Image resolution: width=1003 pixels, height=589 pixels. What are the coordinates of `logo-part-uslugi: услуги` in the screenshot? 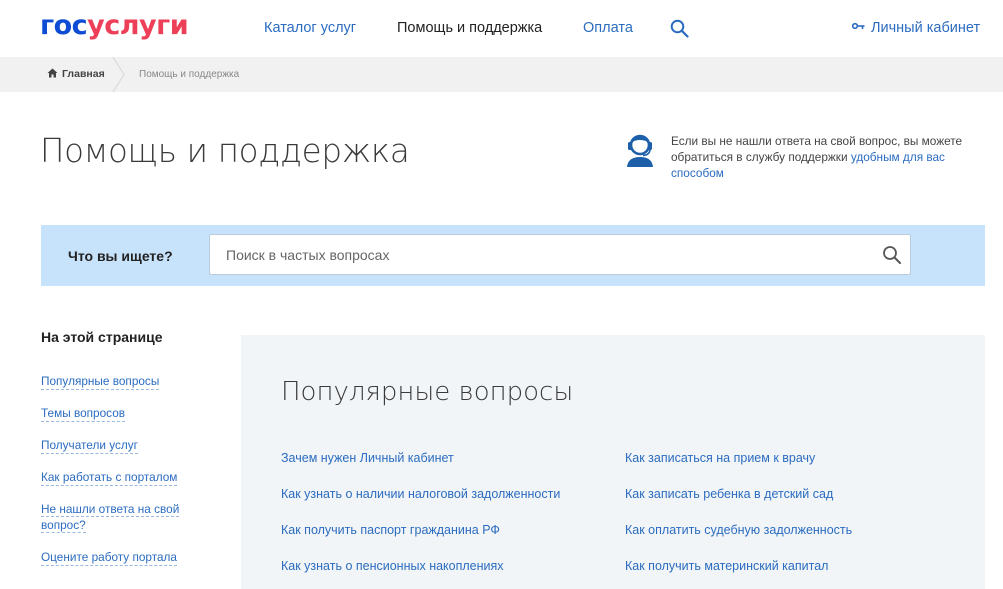 It's located at (138, 25).